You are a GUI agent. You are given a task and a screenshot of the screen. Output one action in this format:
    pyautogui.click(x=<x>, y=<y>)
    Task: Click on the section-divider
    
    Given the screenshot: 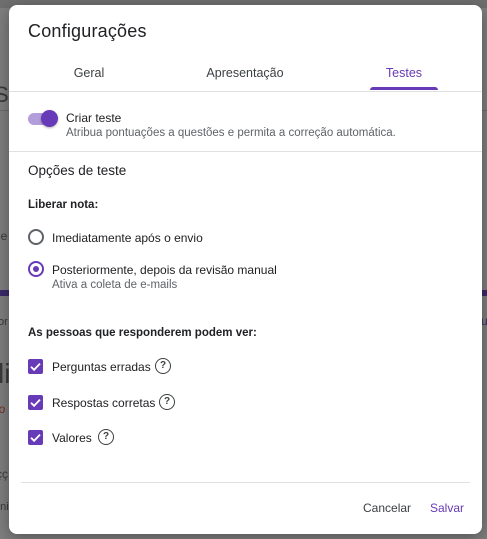 What is the action you would take?
    pyautogui.click(x=245, y=151)
    